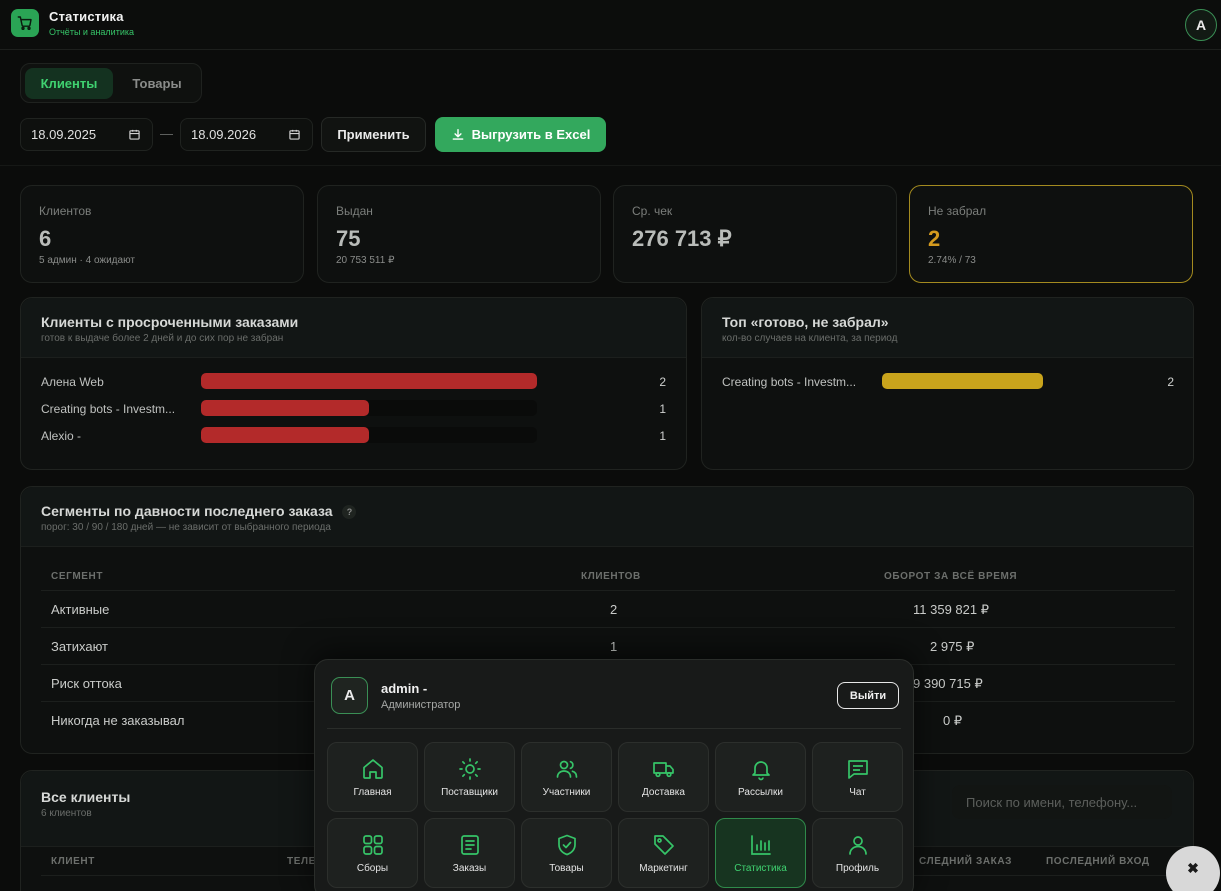 This screenshot has width=1221, height=891. I want to click on users-icon, so click(566, 769).